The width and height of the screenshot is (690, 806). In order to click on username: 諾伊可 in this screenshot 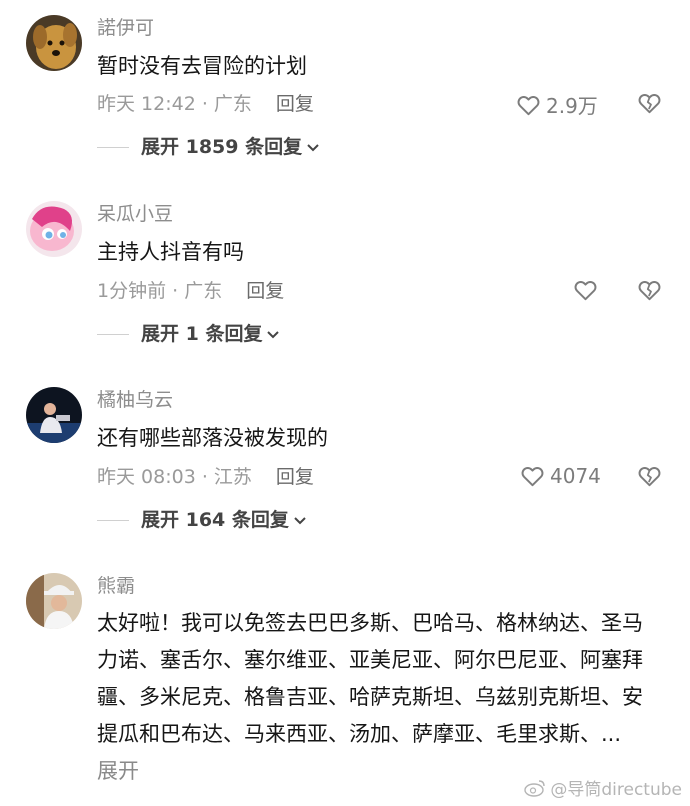, I will do `click(125, 28)`.